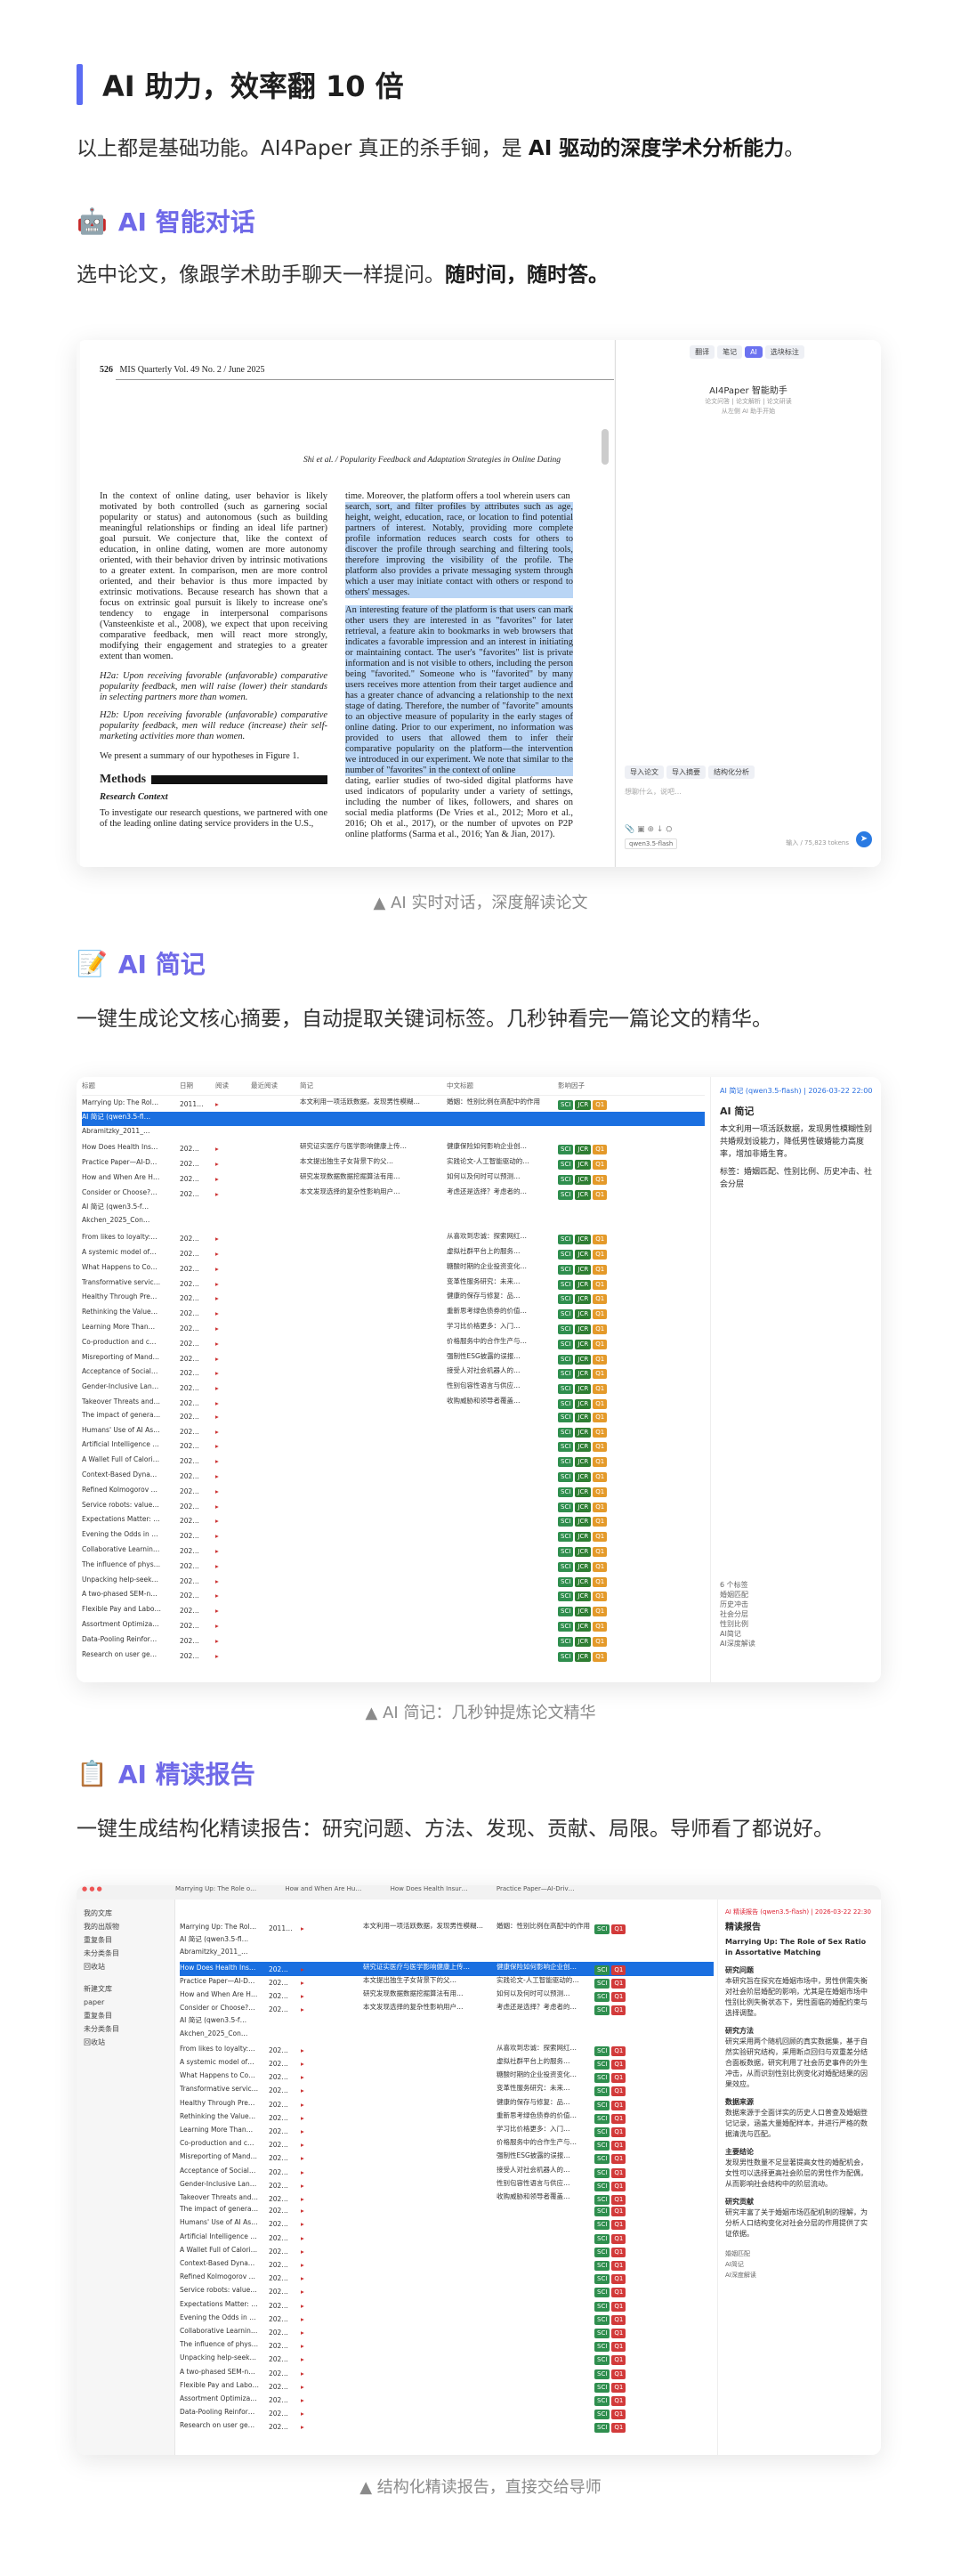 This screenshot has width=961, height=2576. What do you see at coordinates (125, 1989) in the screenshot?
I see `sidebar-item: 新建文库` at bounding box center [125, 1989].